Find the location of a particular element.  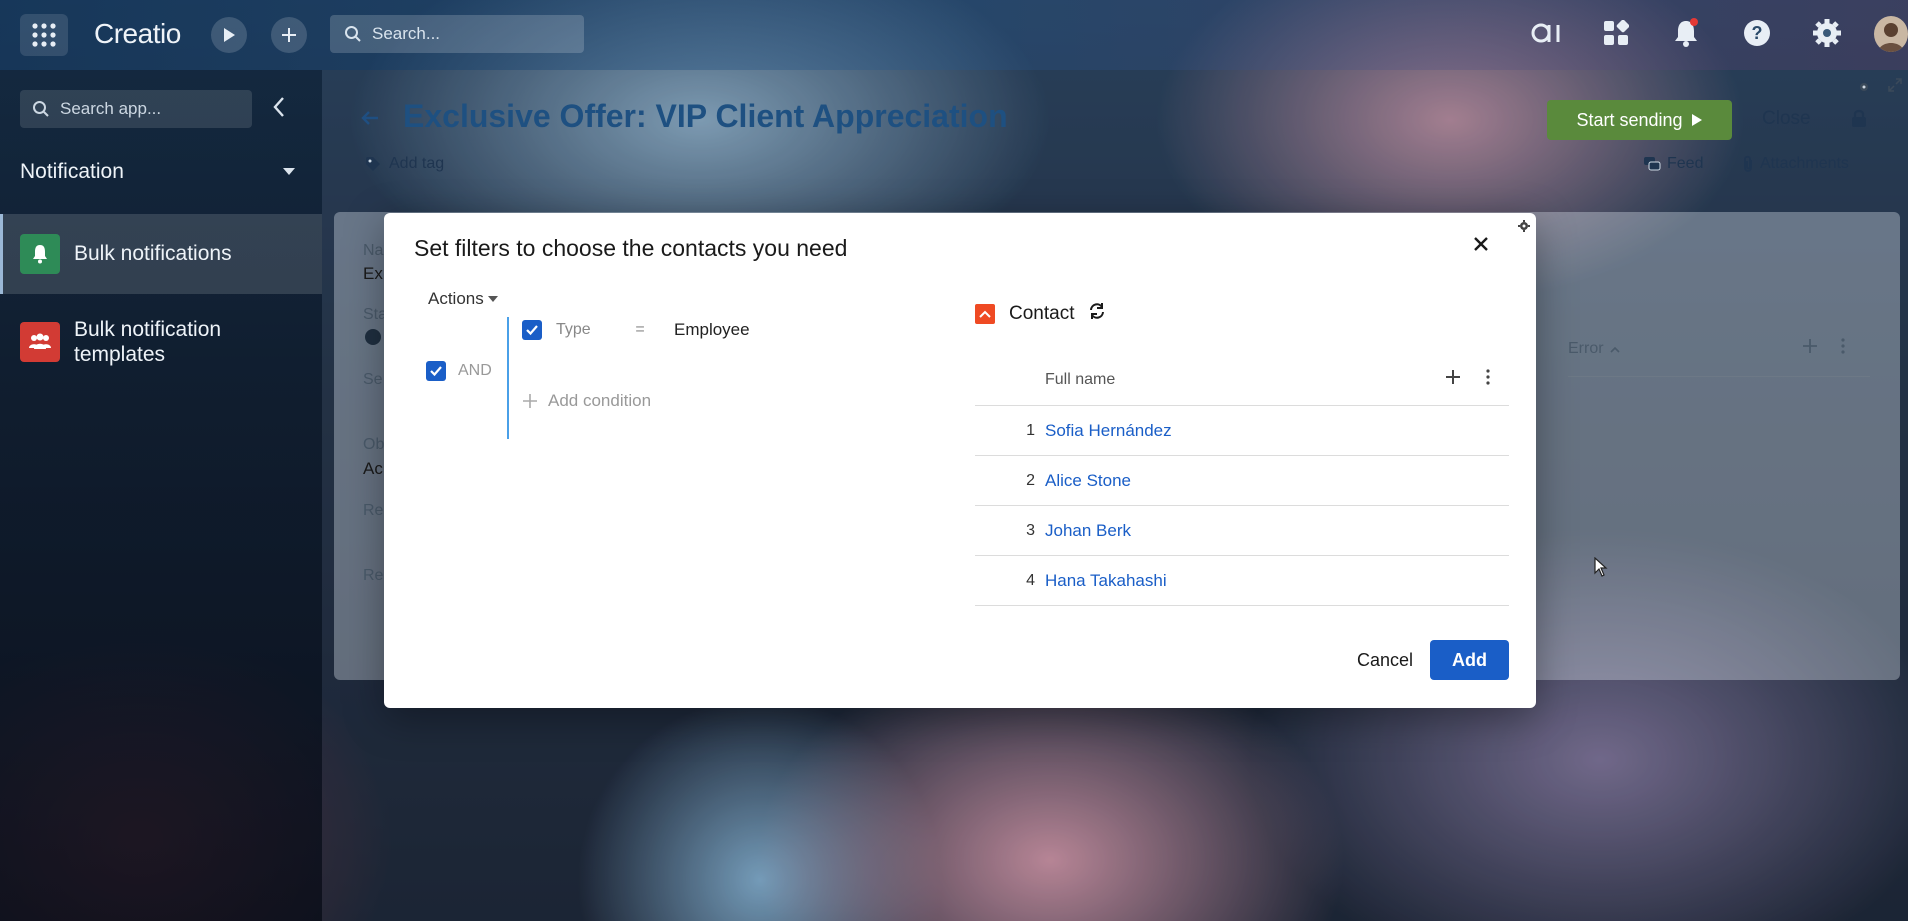

close-icon is located at coordinates (1481, 246).